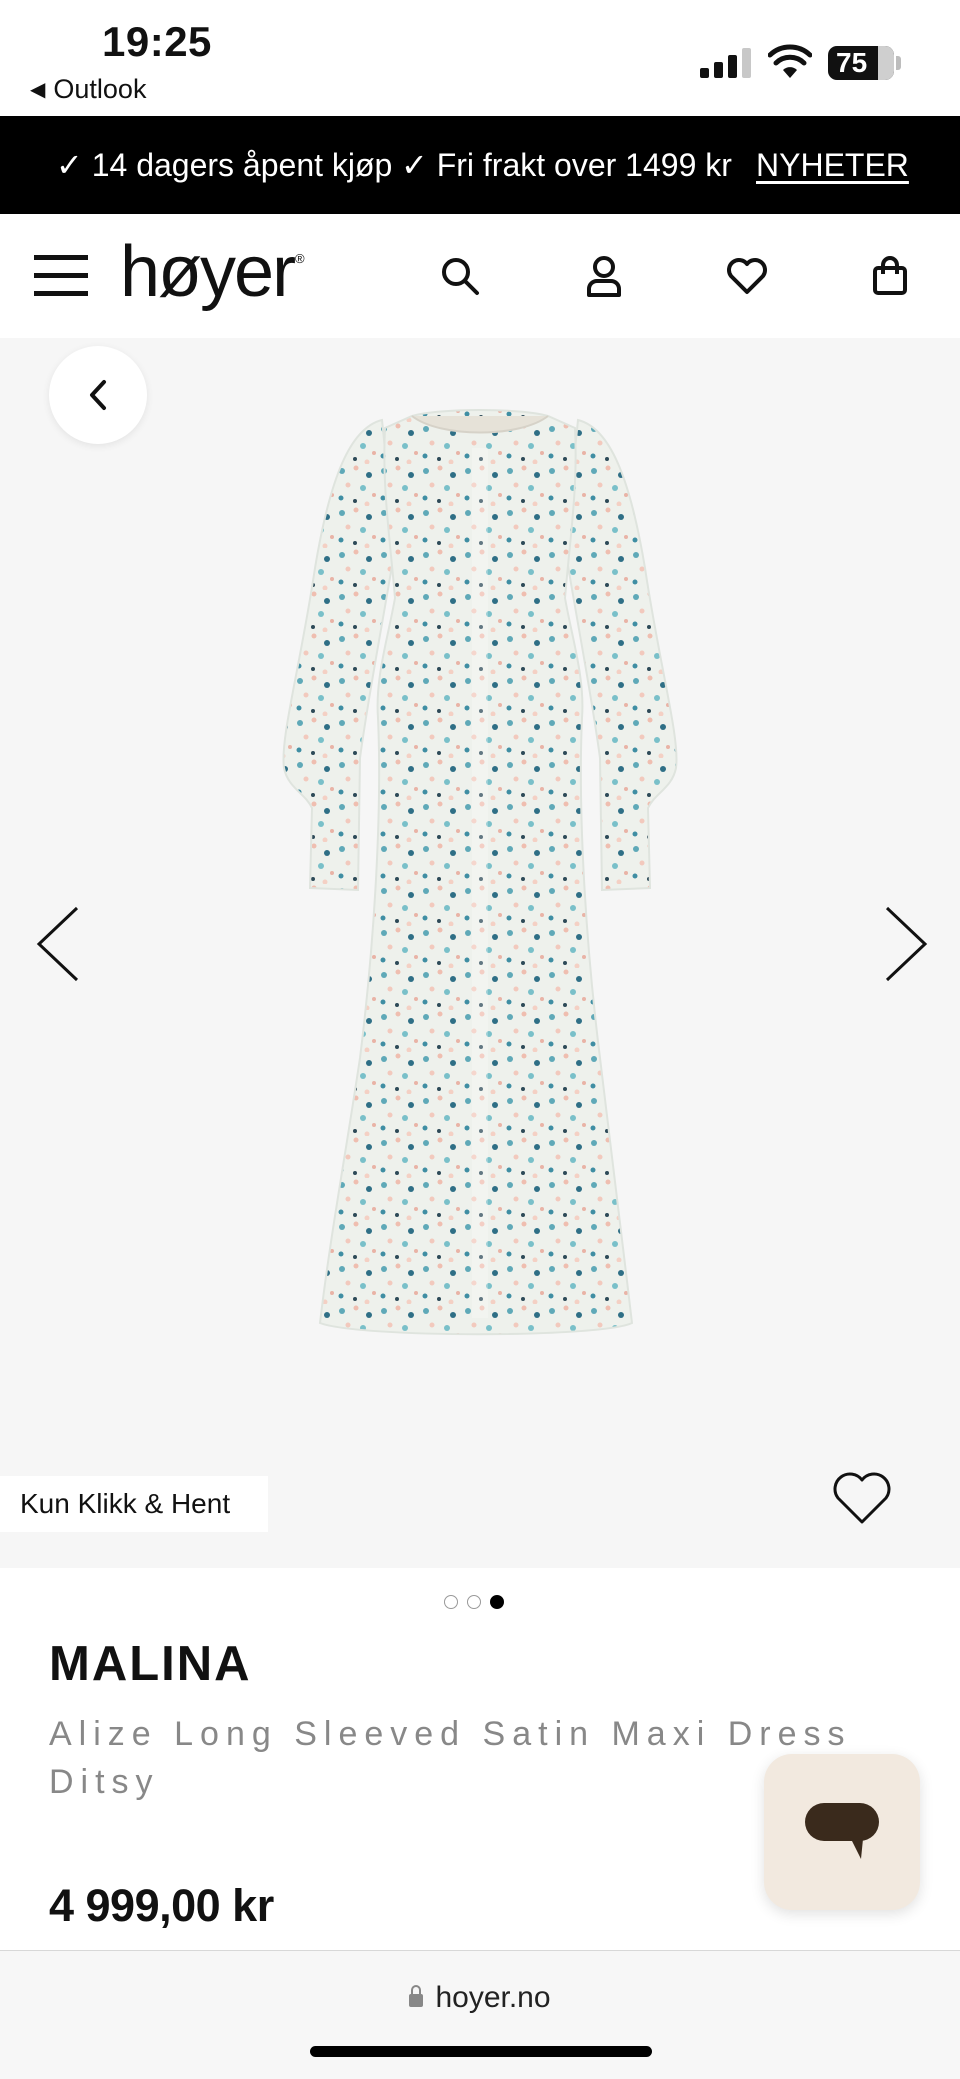  I want to click on back-app-label: Outlook, so click(100, 89).